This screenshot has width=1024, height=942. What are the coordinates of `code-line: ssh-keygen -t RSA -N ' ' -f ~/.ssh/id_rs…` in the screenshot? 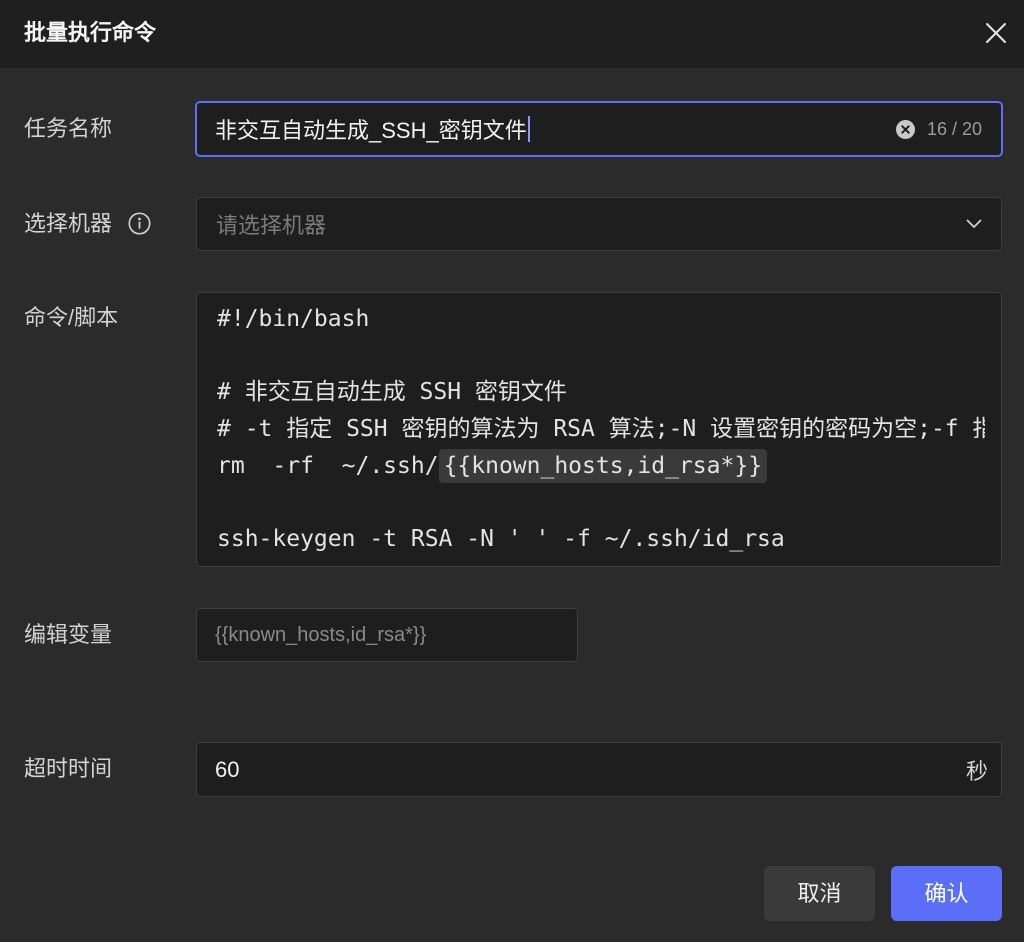 It's located at (601, 539).